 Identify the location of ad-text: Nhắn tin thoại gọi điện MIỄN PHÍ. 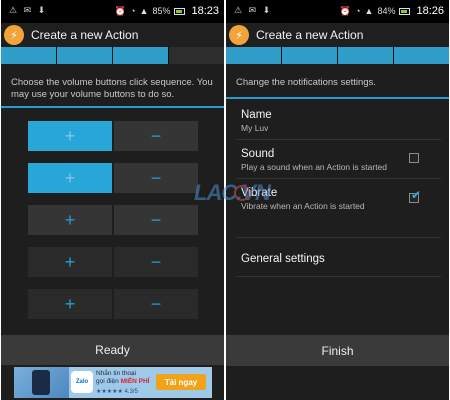
(123, 378).